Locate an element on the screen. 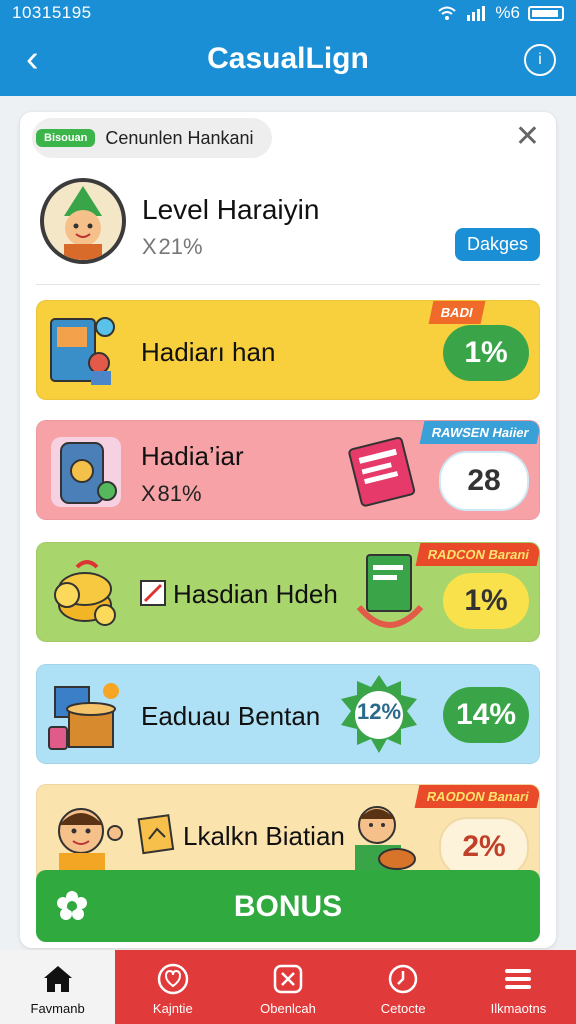  app-title: CasualLign is located at coordinates (288, 58).